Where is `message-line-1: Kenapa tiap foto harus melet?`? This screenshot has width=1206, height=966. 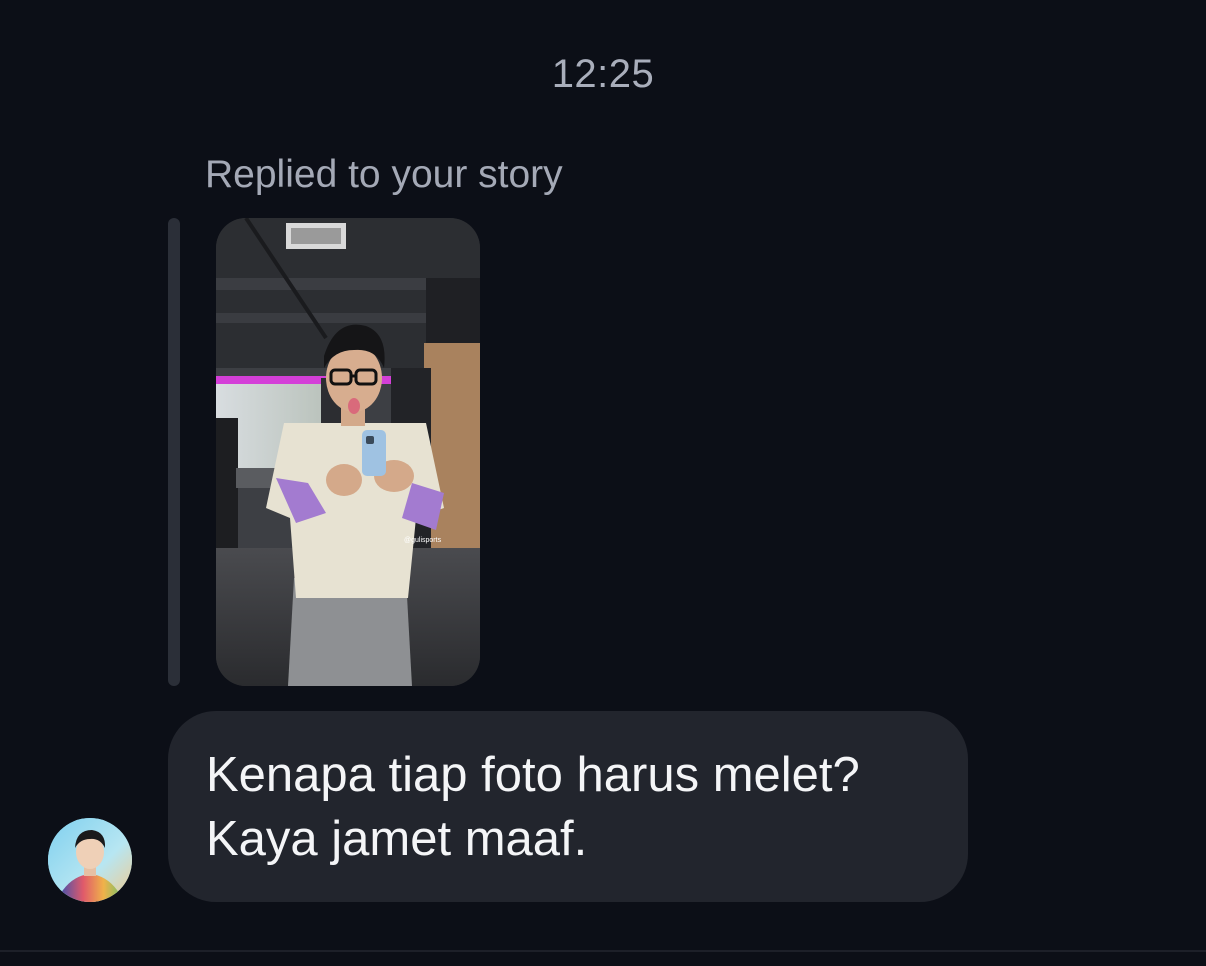 message-line-1: Kenapa tiap foto harus melet? is located at coordinates (533, 775).